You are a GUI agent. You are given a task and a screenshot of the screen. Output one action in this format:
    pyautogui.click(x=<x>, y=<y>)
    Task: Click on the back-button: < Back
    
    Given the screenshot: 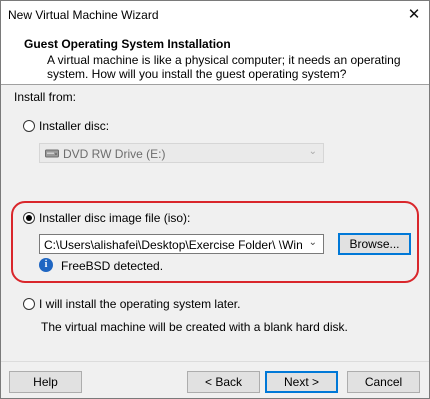 What is the action you would take?
    pyautogui.click(x=223, y=382)
    